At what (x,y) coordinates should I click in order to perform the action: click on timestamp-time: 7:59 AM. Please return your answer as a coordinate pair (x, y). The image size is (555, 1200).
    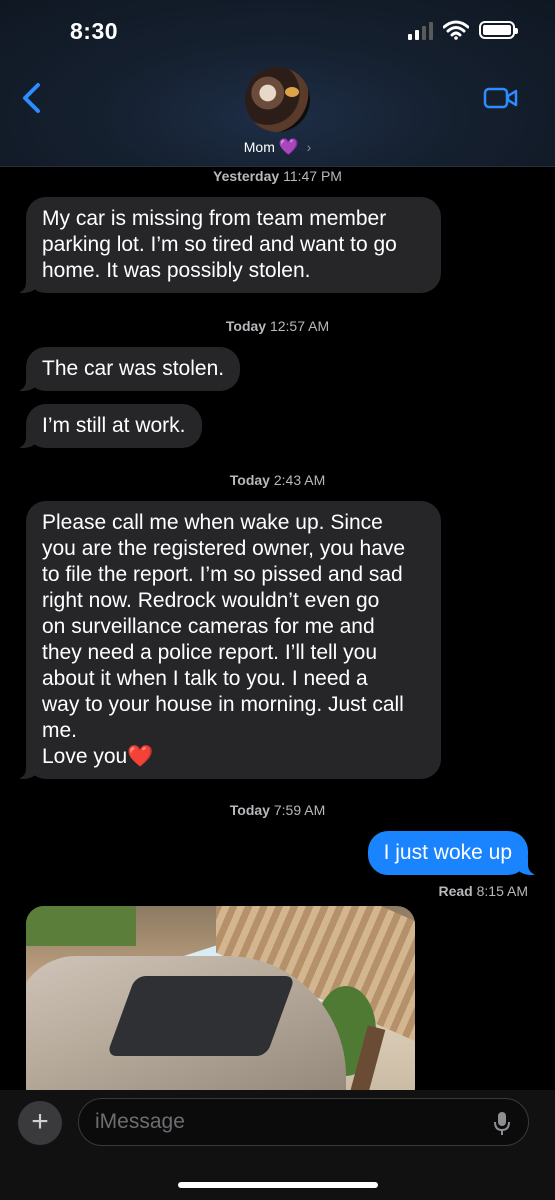
    Looking at the image, I should click on (299, 810).